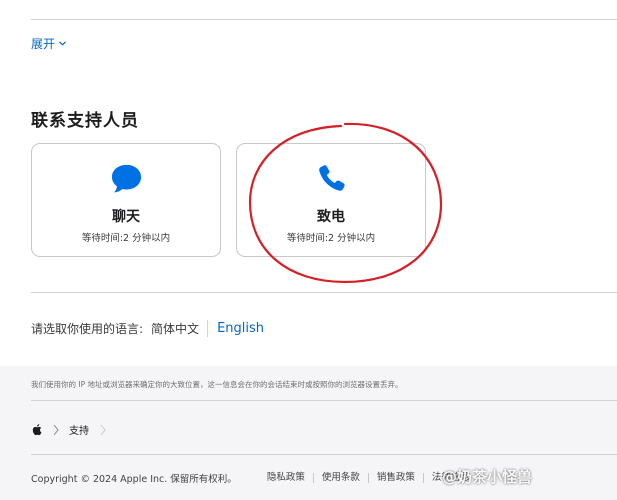 This screenshot has height=500, width=617. I want to click on breadcrumb: 支持, so click(69, 429).